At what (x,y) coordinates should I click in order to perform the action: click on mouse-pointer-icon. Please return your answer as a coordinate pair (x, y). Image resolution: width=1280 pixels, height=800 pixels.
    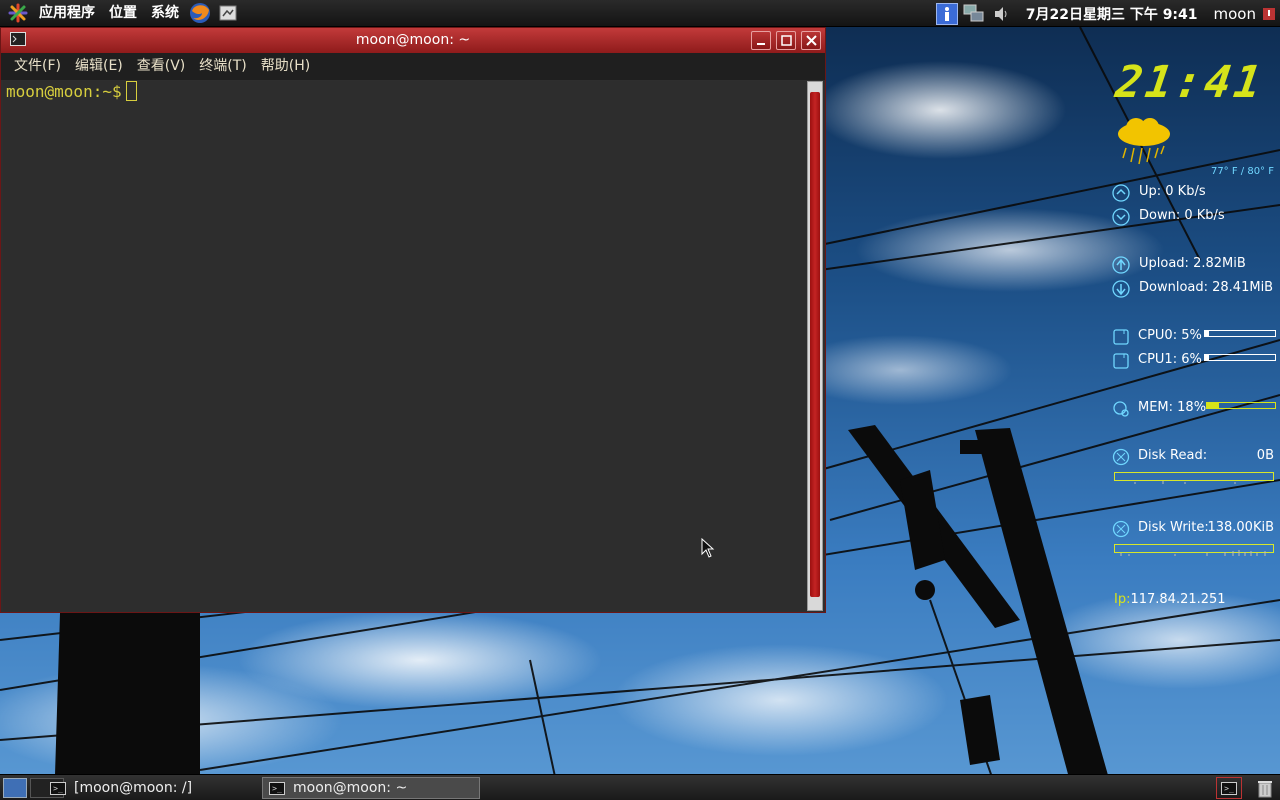
    Looking at the image, I should click on (708, 548).